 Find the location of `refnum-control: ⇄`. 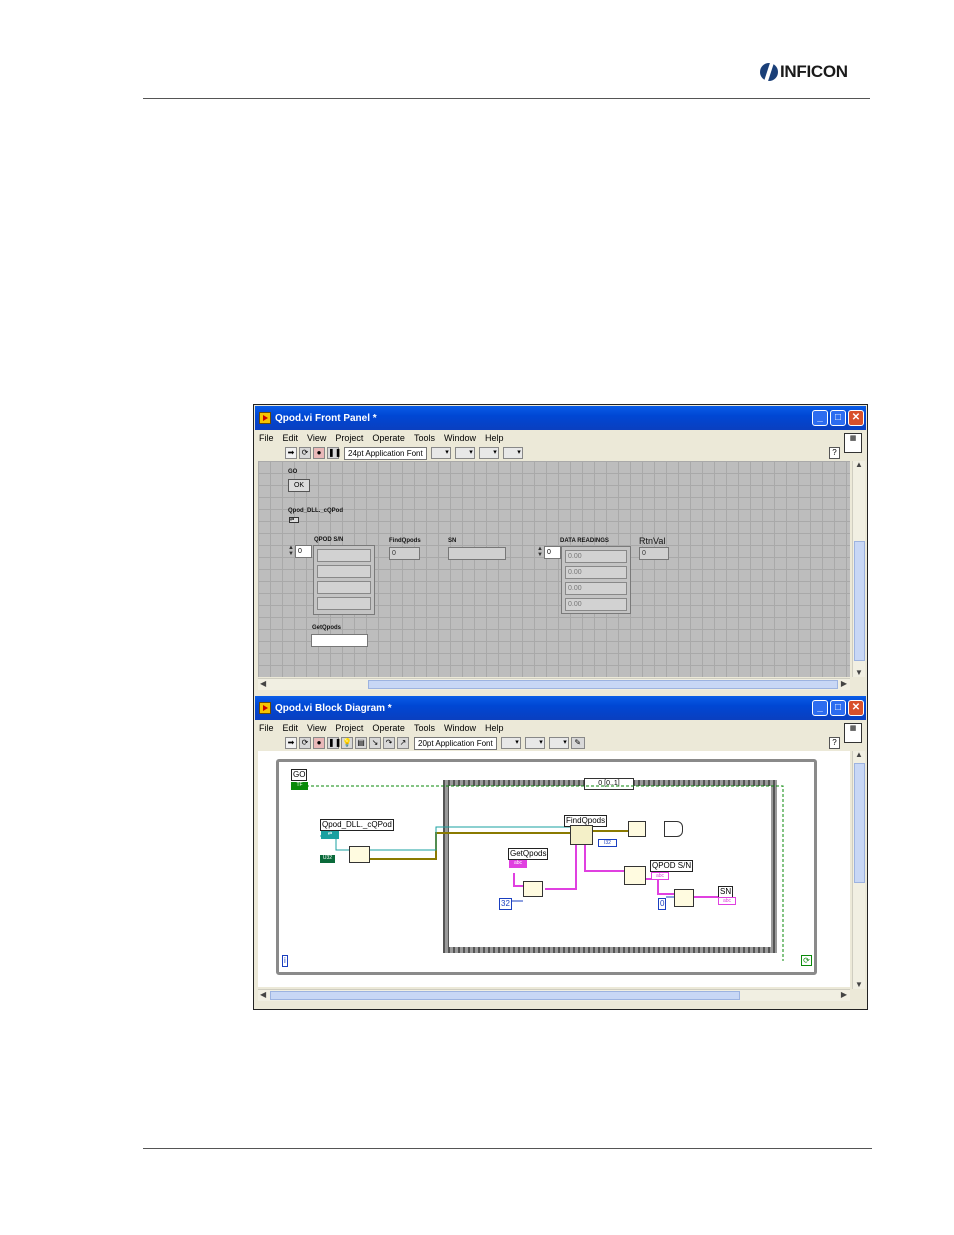

refnum-control: ⇄ is located at coordinates (294, 520).